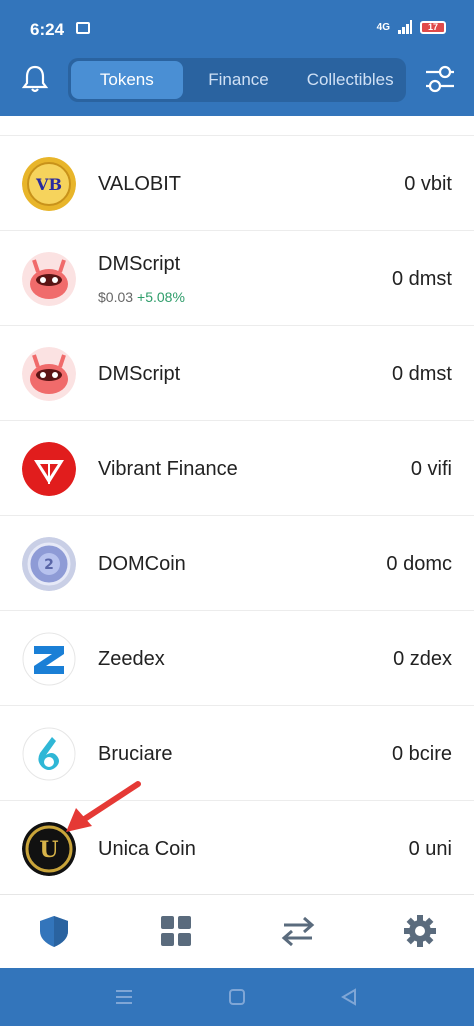 The image size is (474, 1026). What do you see at coordinates (139, 184) in the screenshot?
I see `token-name: VALOBIT` at bounding box center [139, 184].